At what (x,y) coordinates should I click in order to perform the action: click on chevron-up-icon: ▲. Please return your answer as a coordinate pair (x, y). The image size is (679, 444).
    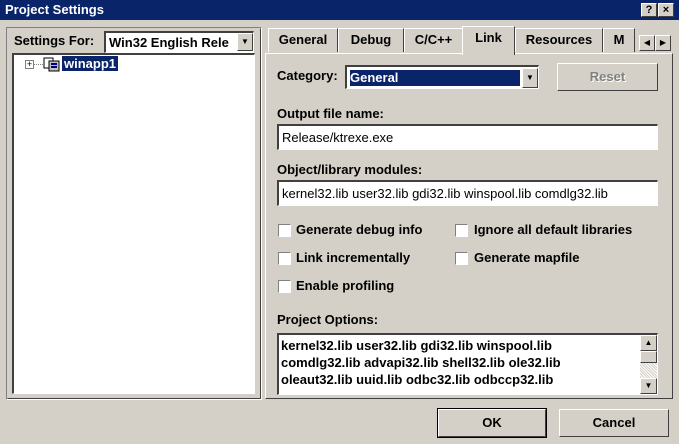
    Looking at the image, I should click on (648, 342).